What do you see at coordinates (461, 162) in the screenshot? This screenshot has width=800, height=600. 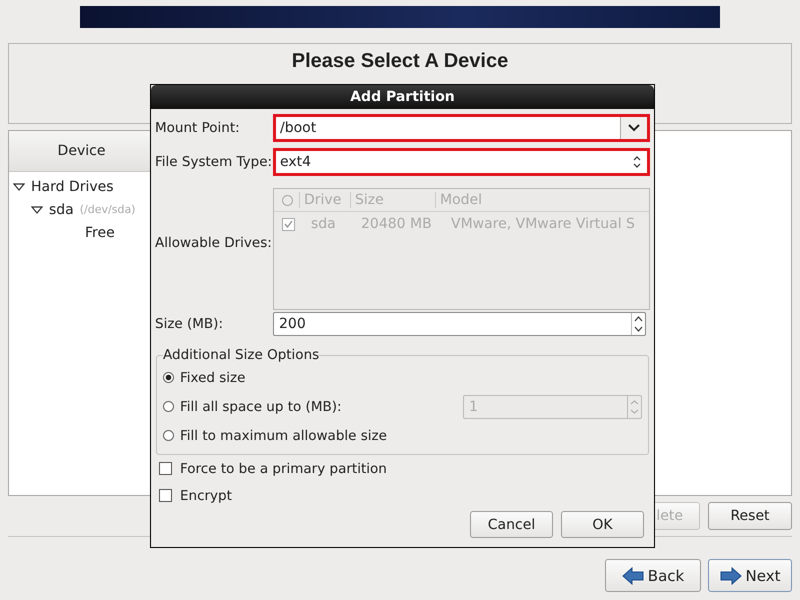 I see `file-system-dropdown: ext4` at bounding box center [461, 162].